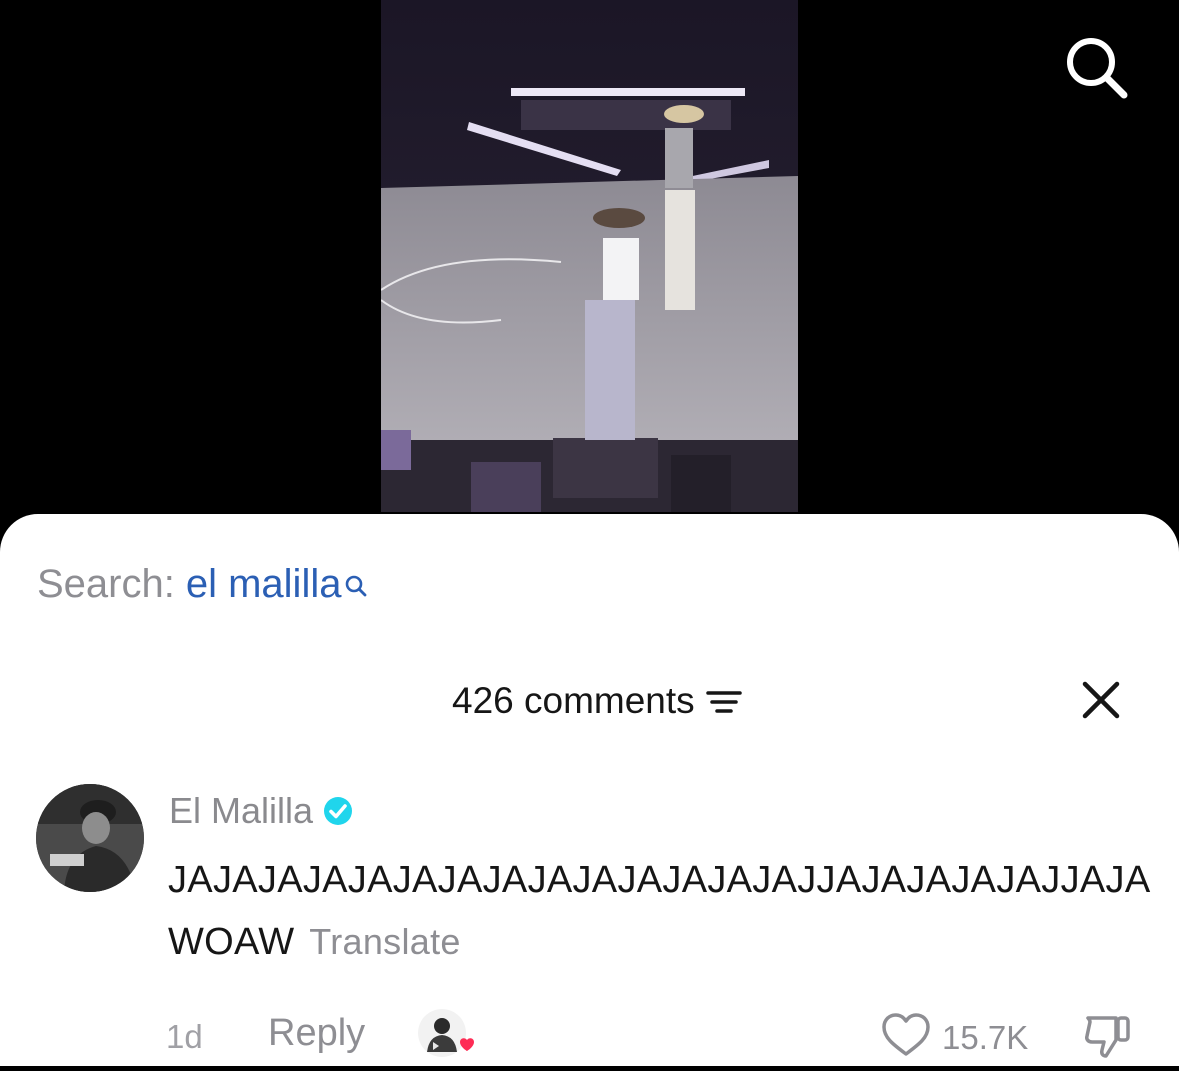  I want to click on related-search-link: Search: el malilla, so click(203, 585).